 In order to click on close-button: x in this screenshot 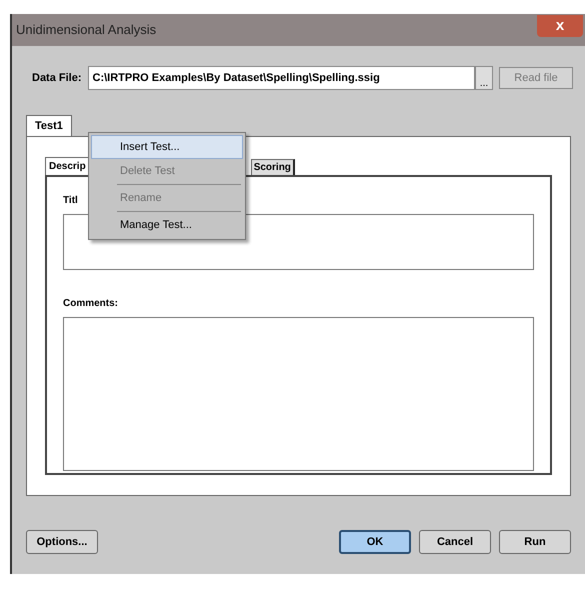, I will do `click(560, 26)`.